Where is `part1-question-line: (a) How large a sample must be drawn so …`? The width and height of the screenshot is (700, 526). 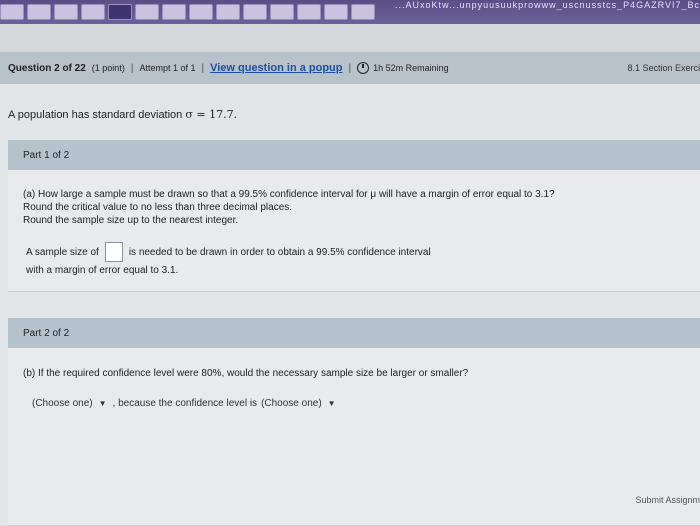
part1-question-line: (a) How large a sample must be drawn so … is located at coordinates (289, 194).